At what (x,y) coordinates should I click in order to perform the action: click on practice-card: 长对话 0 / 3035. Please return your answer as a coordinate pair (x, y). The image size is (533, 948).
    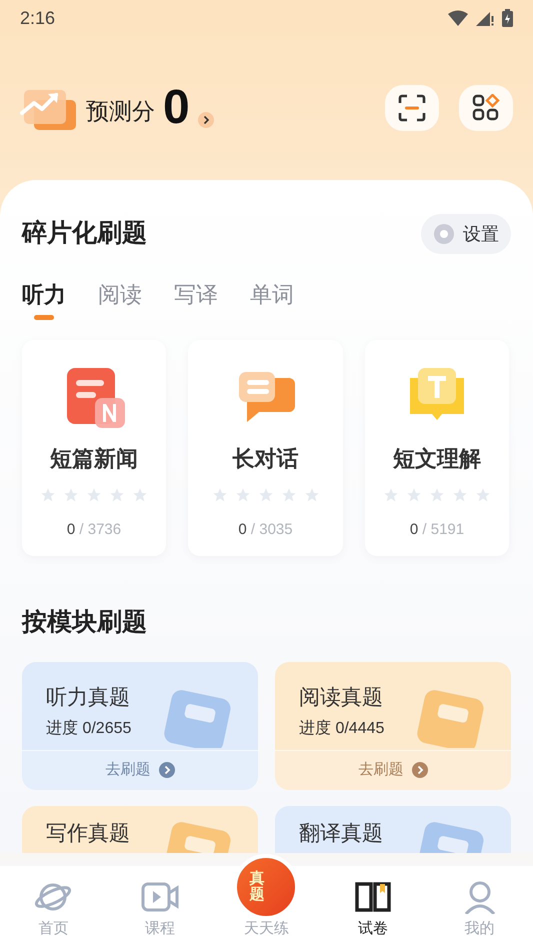
    Looking at the image, I should click on (265, 448).